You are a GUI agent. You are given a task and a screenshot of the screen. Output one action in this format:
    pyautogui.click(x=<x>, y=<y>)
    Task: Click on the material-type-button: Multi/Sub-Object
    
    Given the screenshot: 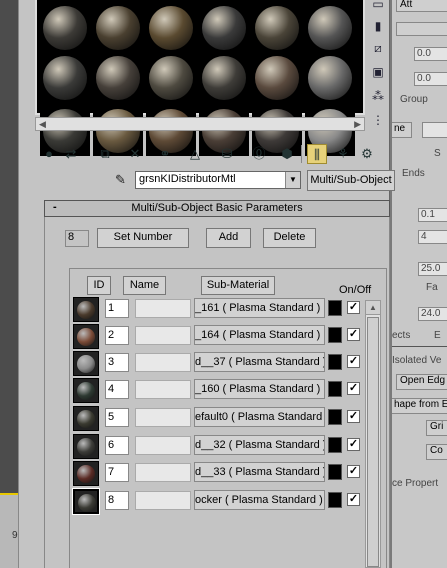 What is the action you would take?
    pyautogui.click(x=351, y=180)
    